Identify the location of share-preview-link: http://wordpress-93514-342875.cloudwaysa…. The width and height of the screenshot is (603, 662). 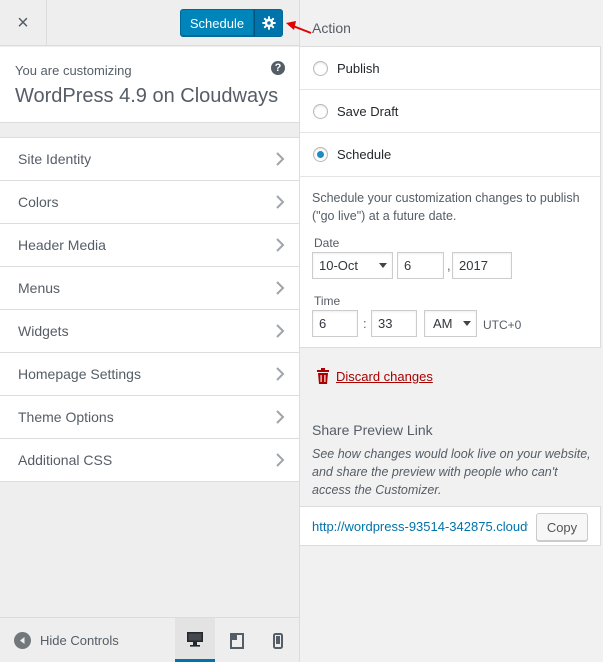
(420, 526).